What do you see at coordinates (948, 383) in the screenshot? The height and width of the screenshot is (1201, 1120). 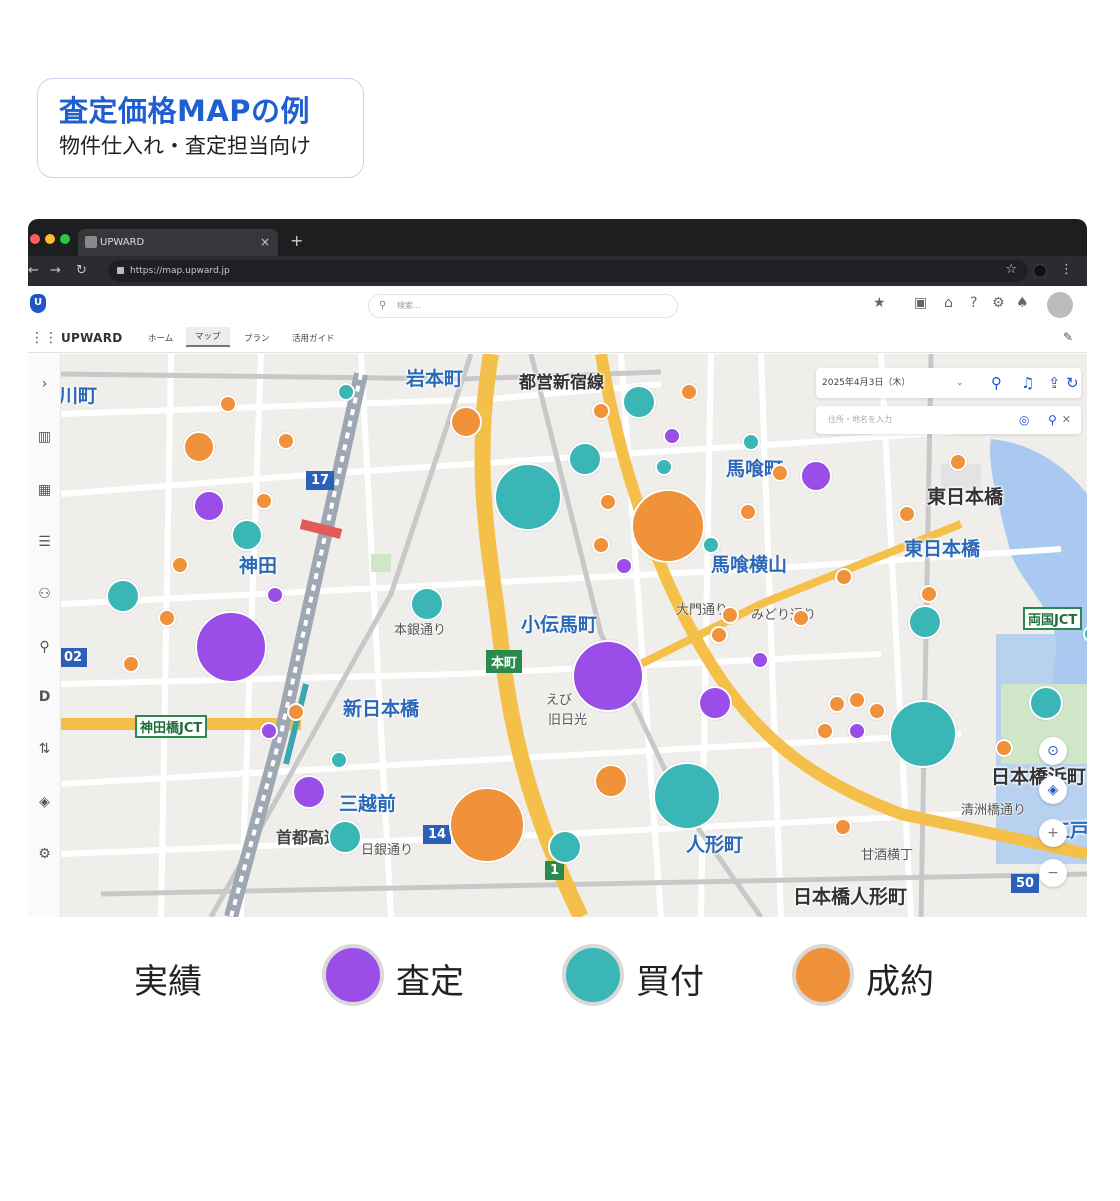 I see `date-panel: 2025年4月3日（木） ⌄ ⚲ ♫ ⇪ ↻` at bounding box center [948, 383].